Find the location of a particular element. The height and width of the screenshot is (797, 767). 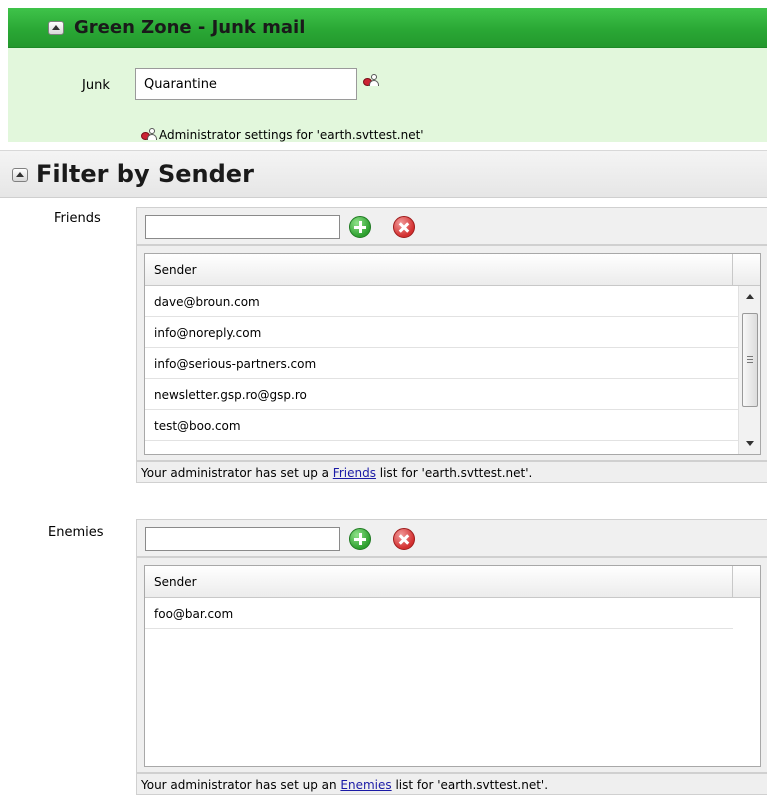

filter-title: Filter by Sender is located at coordinates (145, 174).